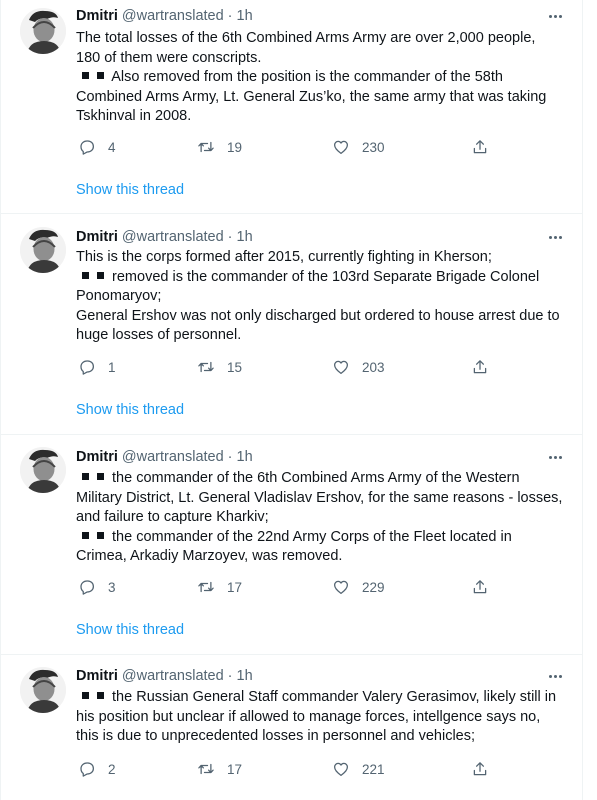 The image size is (597, 800). I want to click on retweet-button: 15, so click(219, 367).